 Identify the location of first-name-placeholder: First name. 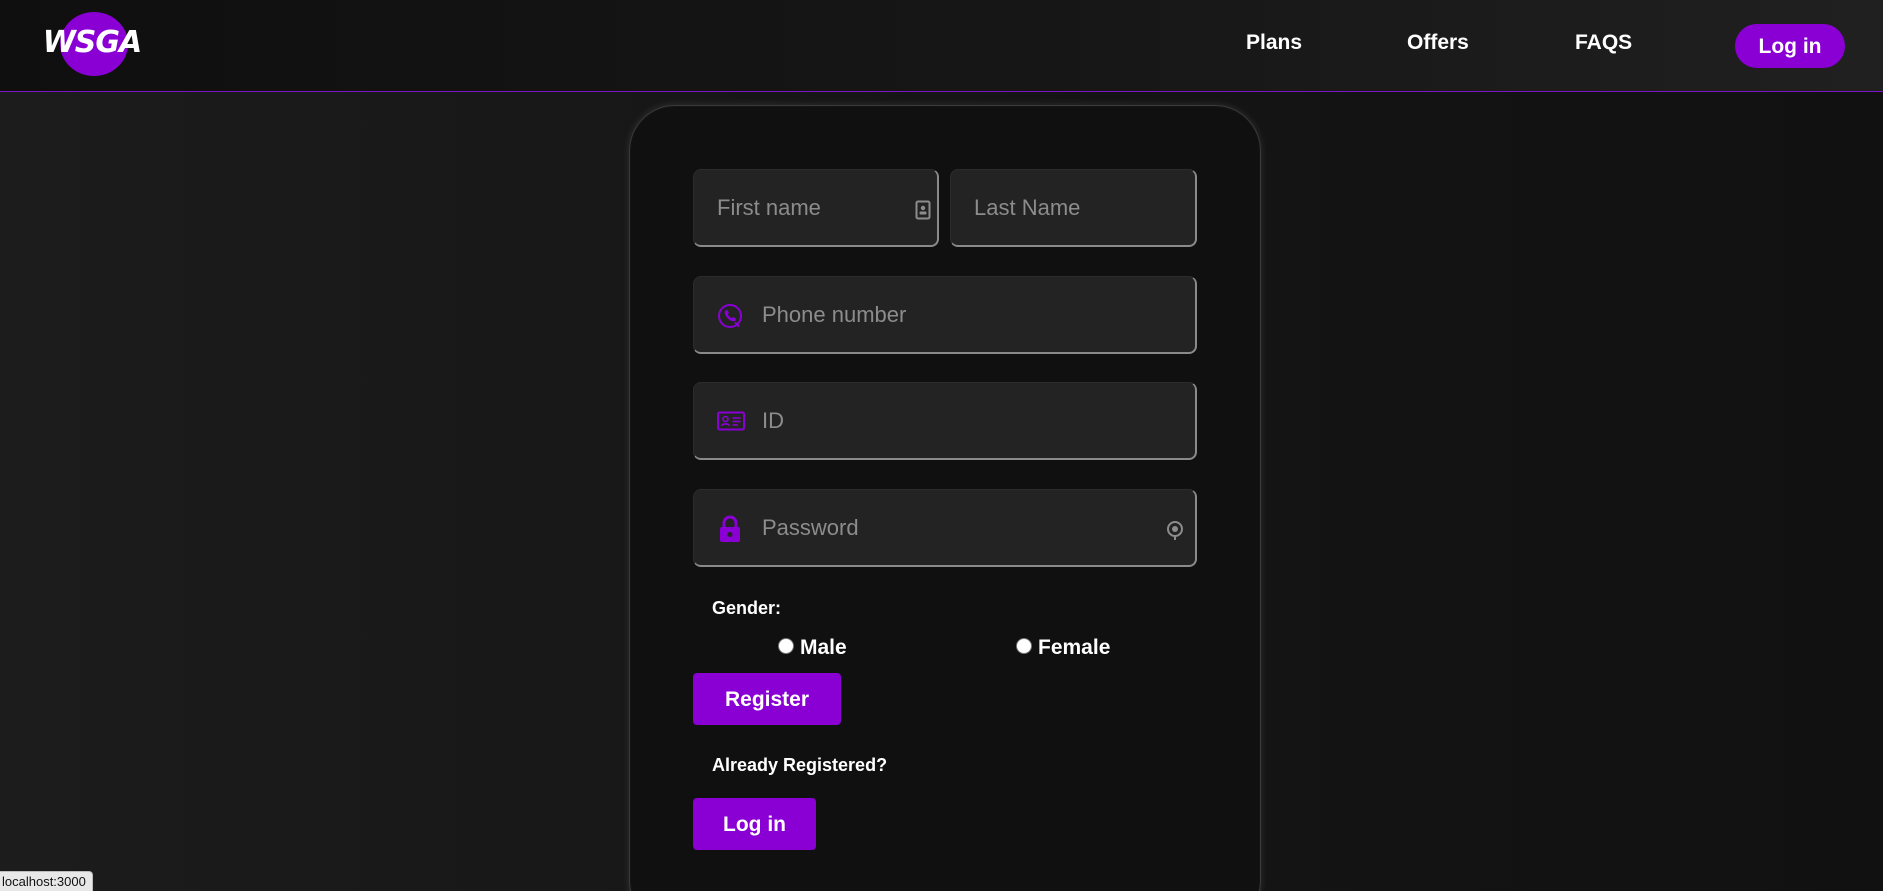
(769, 207).